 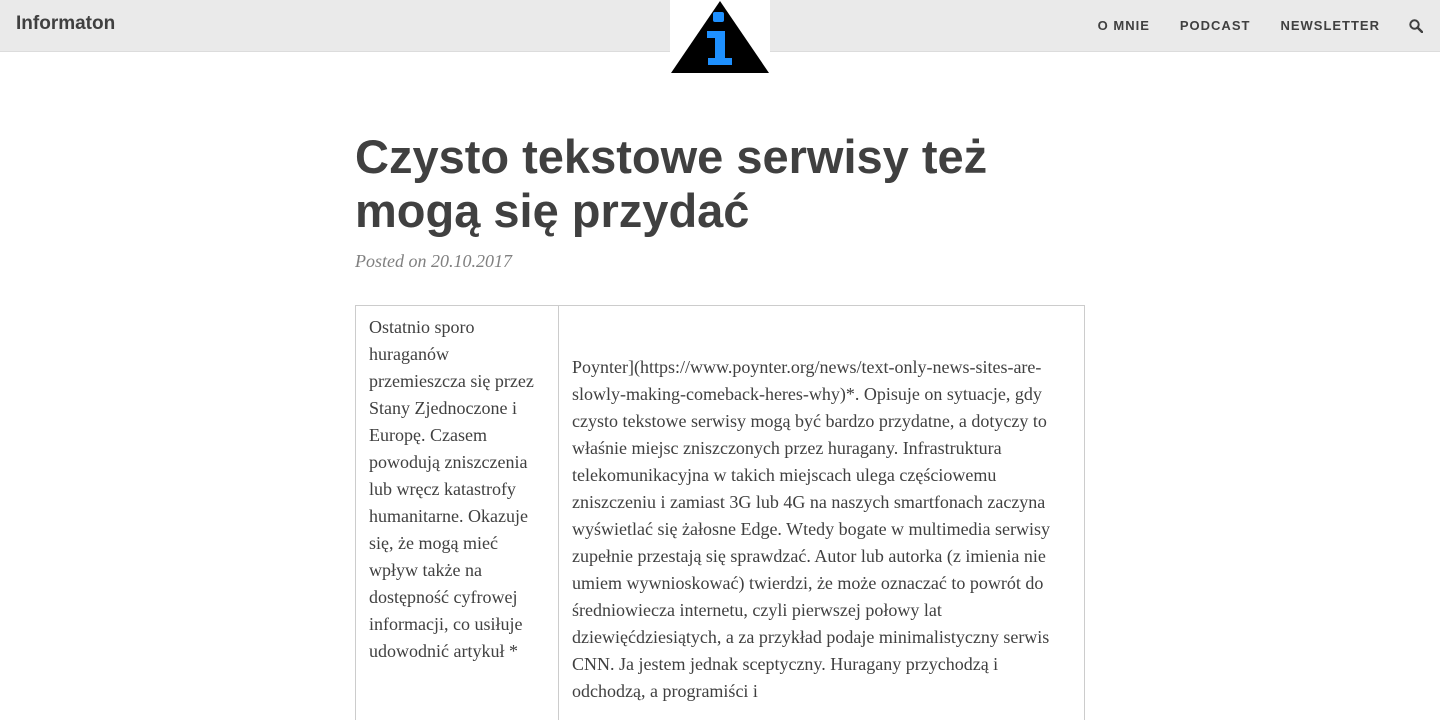 I want to click on search-icon, so click(x=1416, y=26).